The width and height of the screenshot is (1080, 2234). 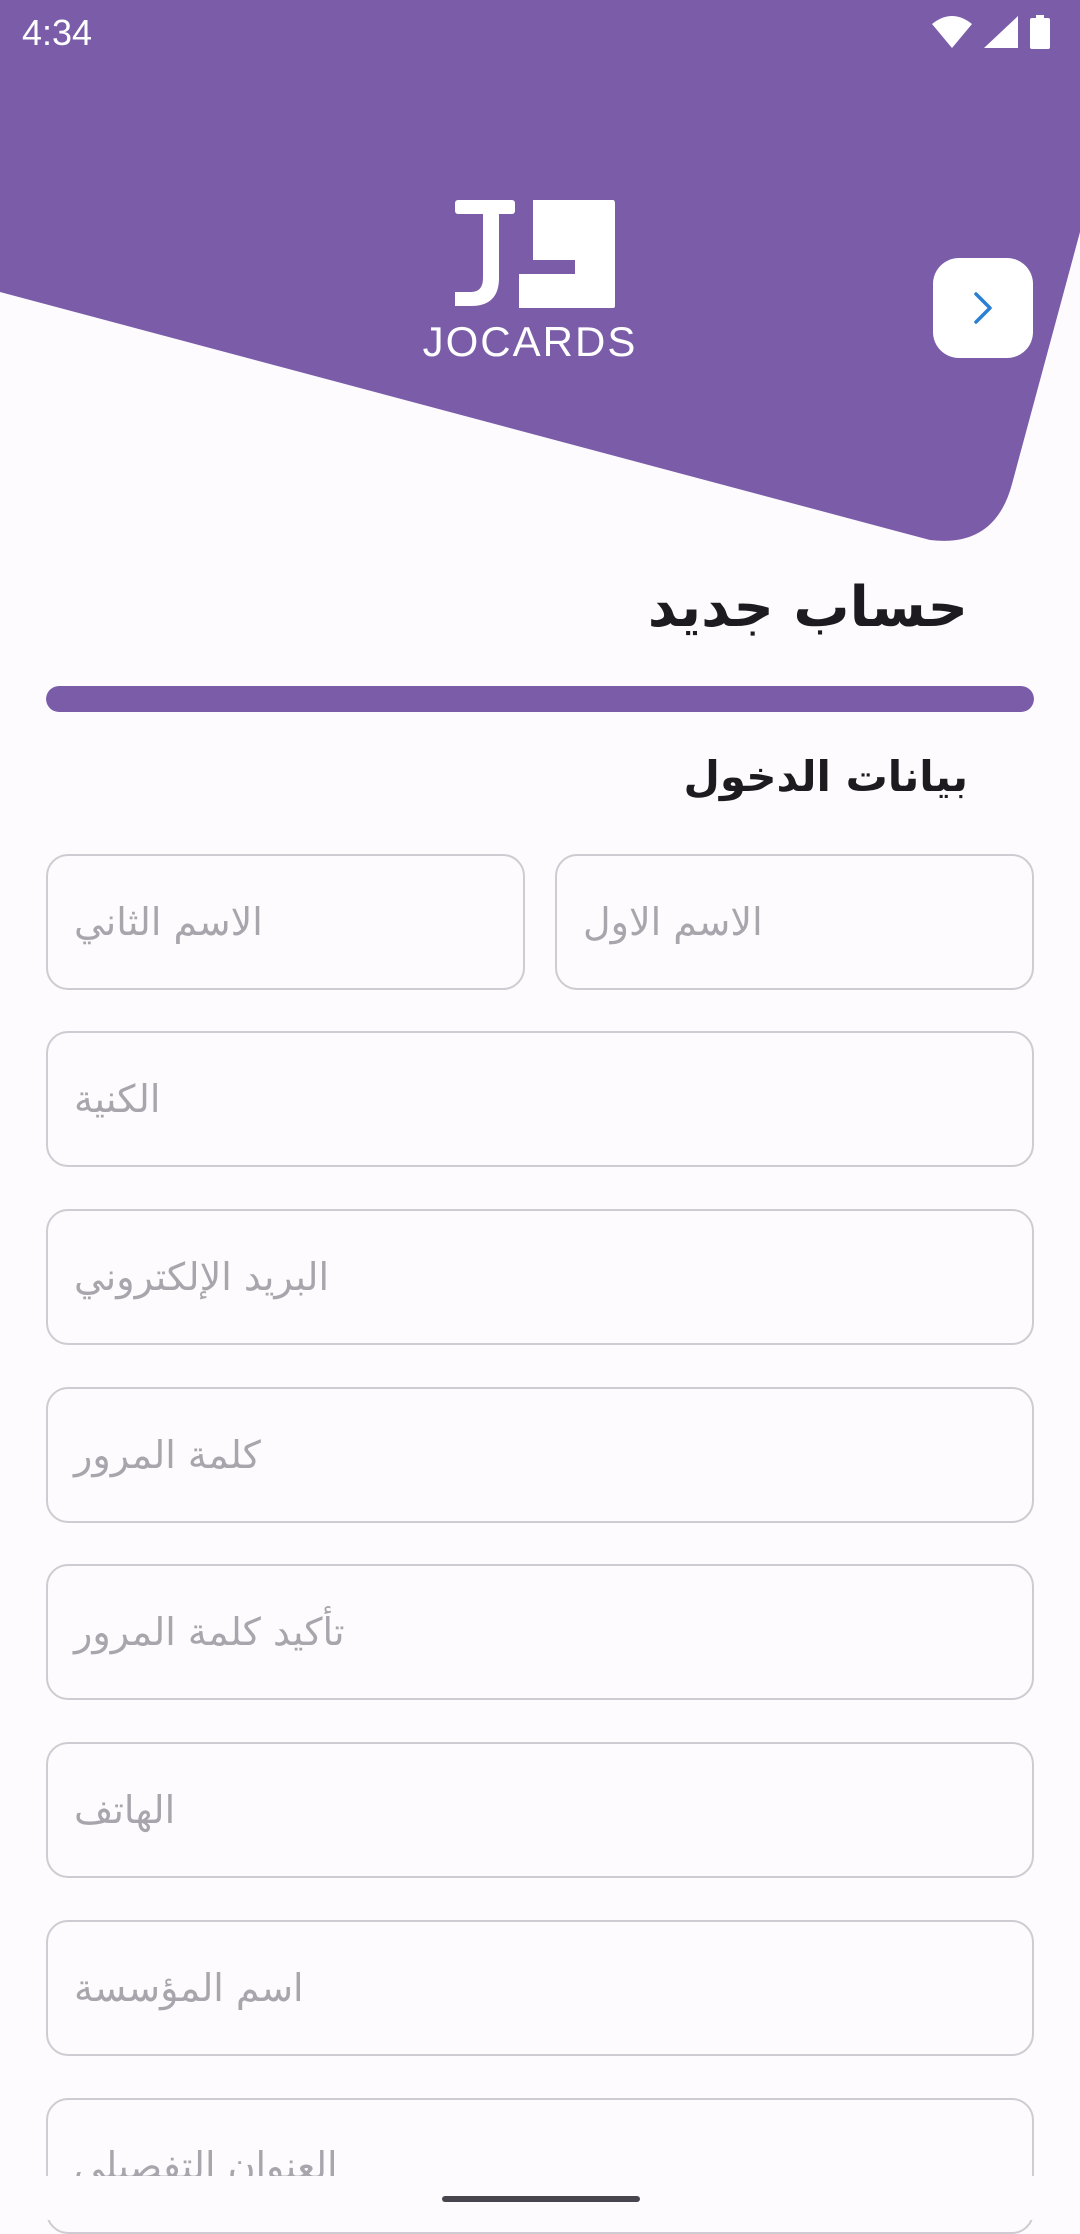 What do you see at coordinates (540, 1988) in the screenshot?
I see `organization-name-field: اسم المؤسسة` at bounding box center [540, 1988].